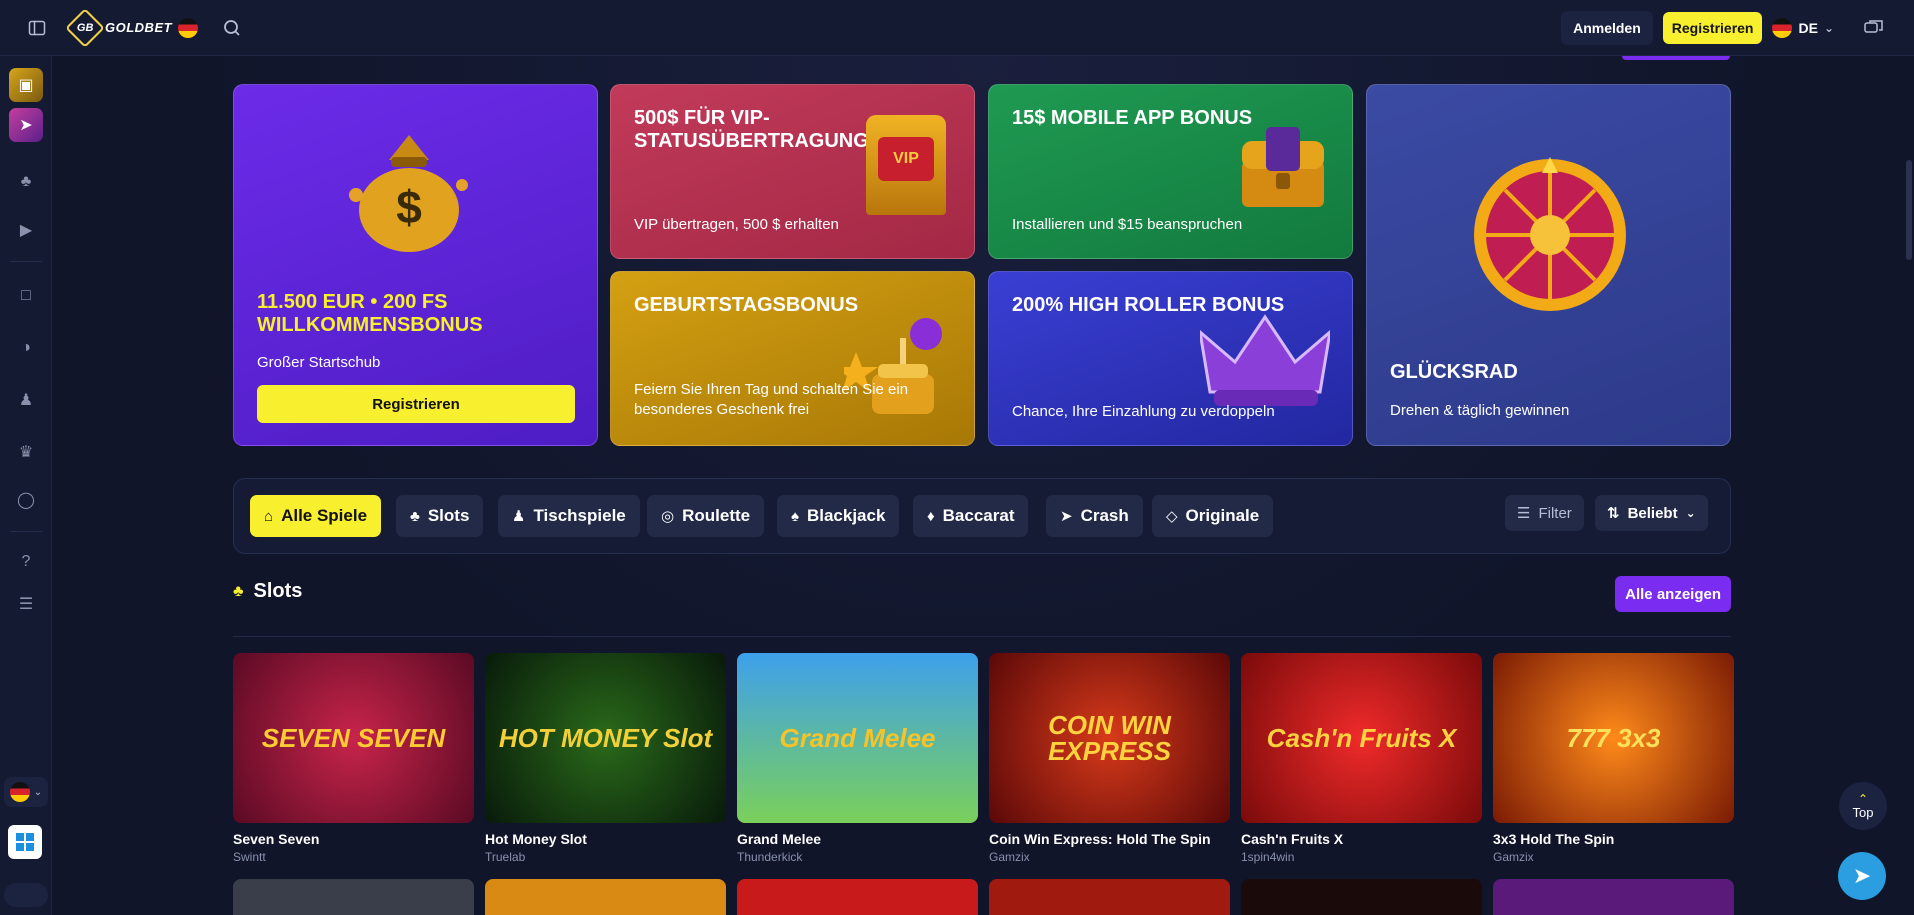 The height and width of the screenshot is (915, 1914). Describe the element at coordinates (770, 857) in the screenshot. I see `game-provider: Thunderkick` at that location.